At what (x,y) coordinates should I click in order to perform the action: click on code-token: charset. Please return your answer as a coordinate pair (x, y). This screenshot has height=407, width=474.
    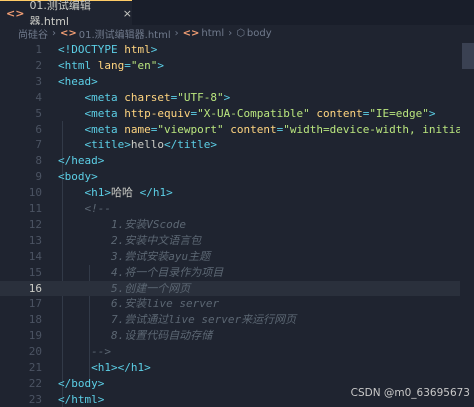
    Looking at the image, I should click on (147, 97).